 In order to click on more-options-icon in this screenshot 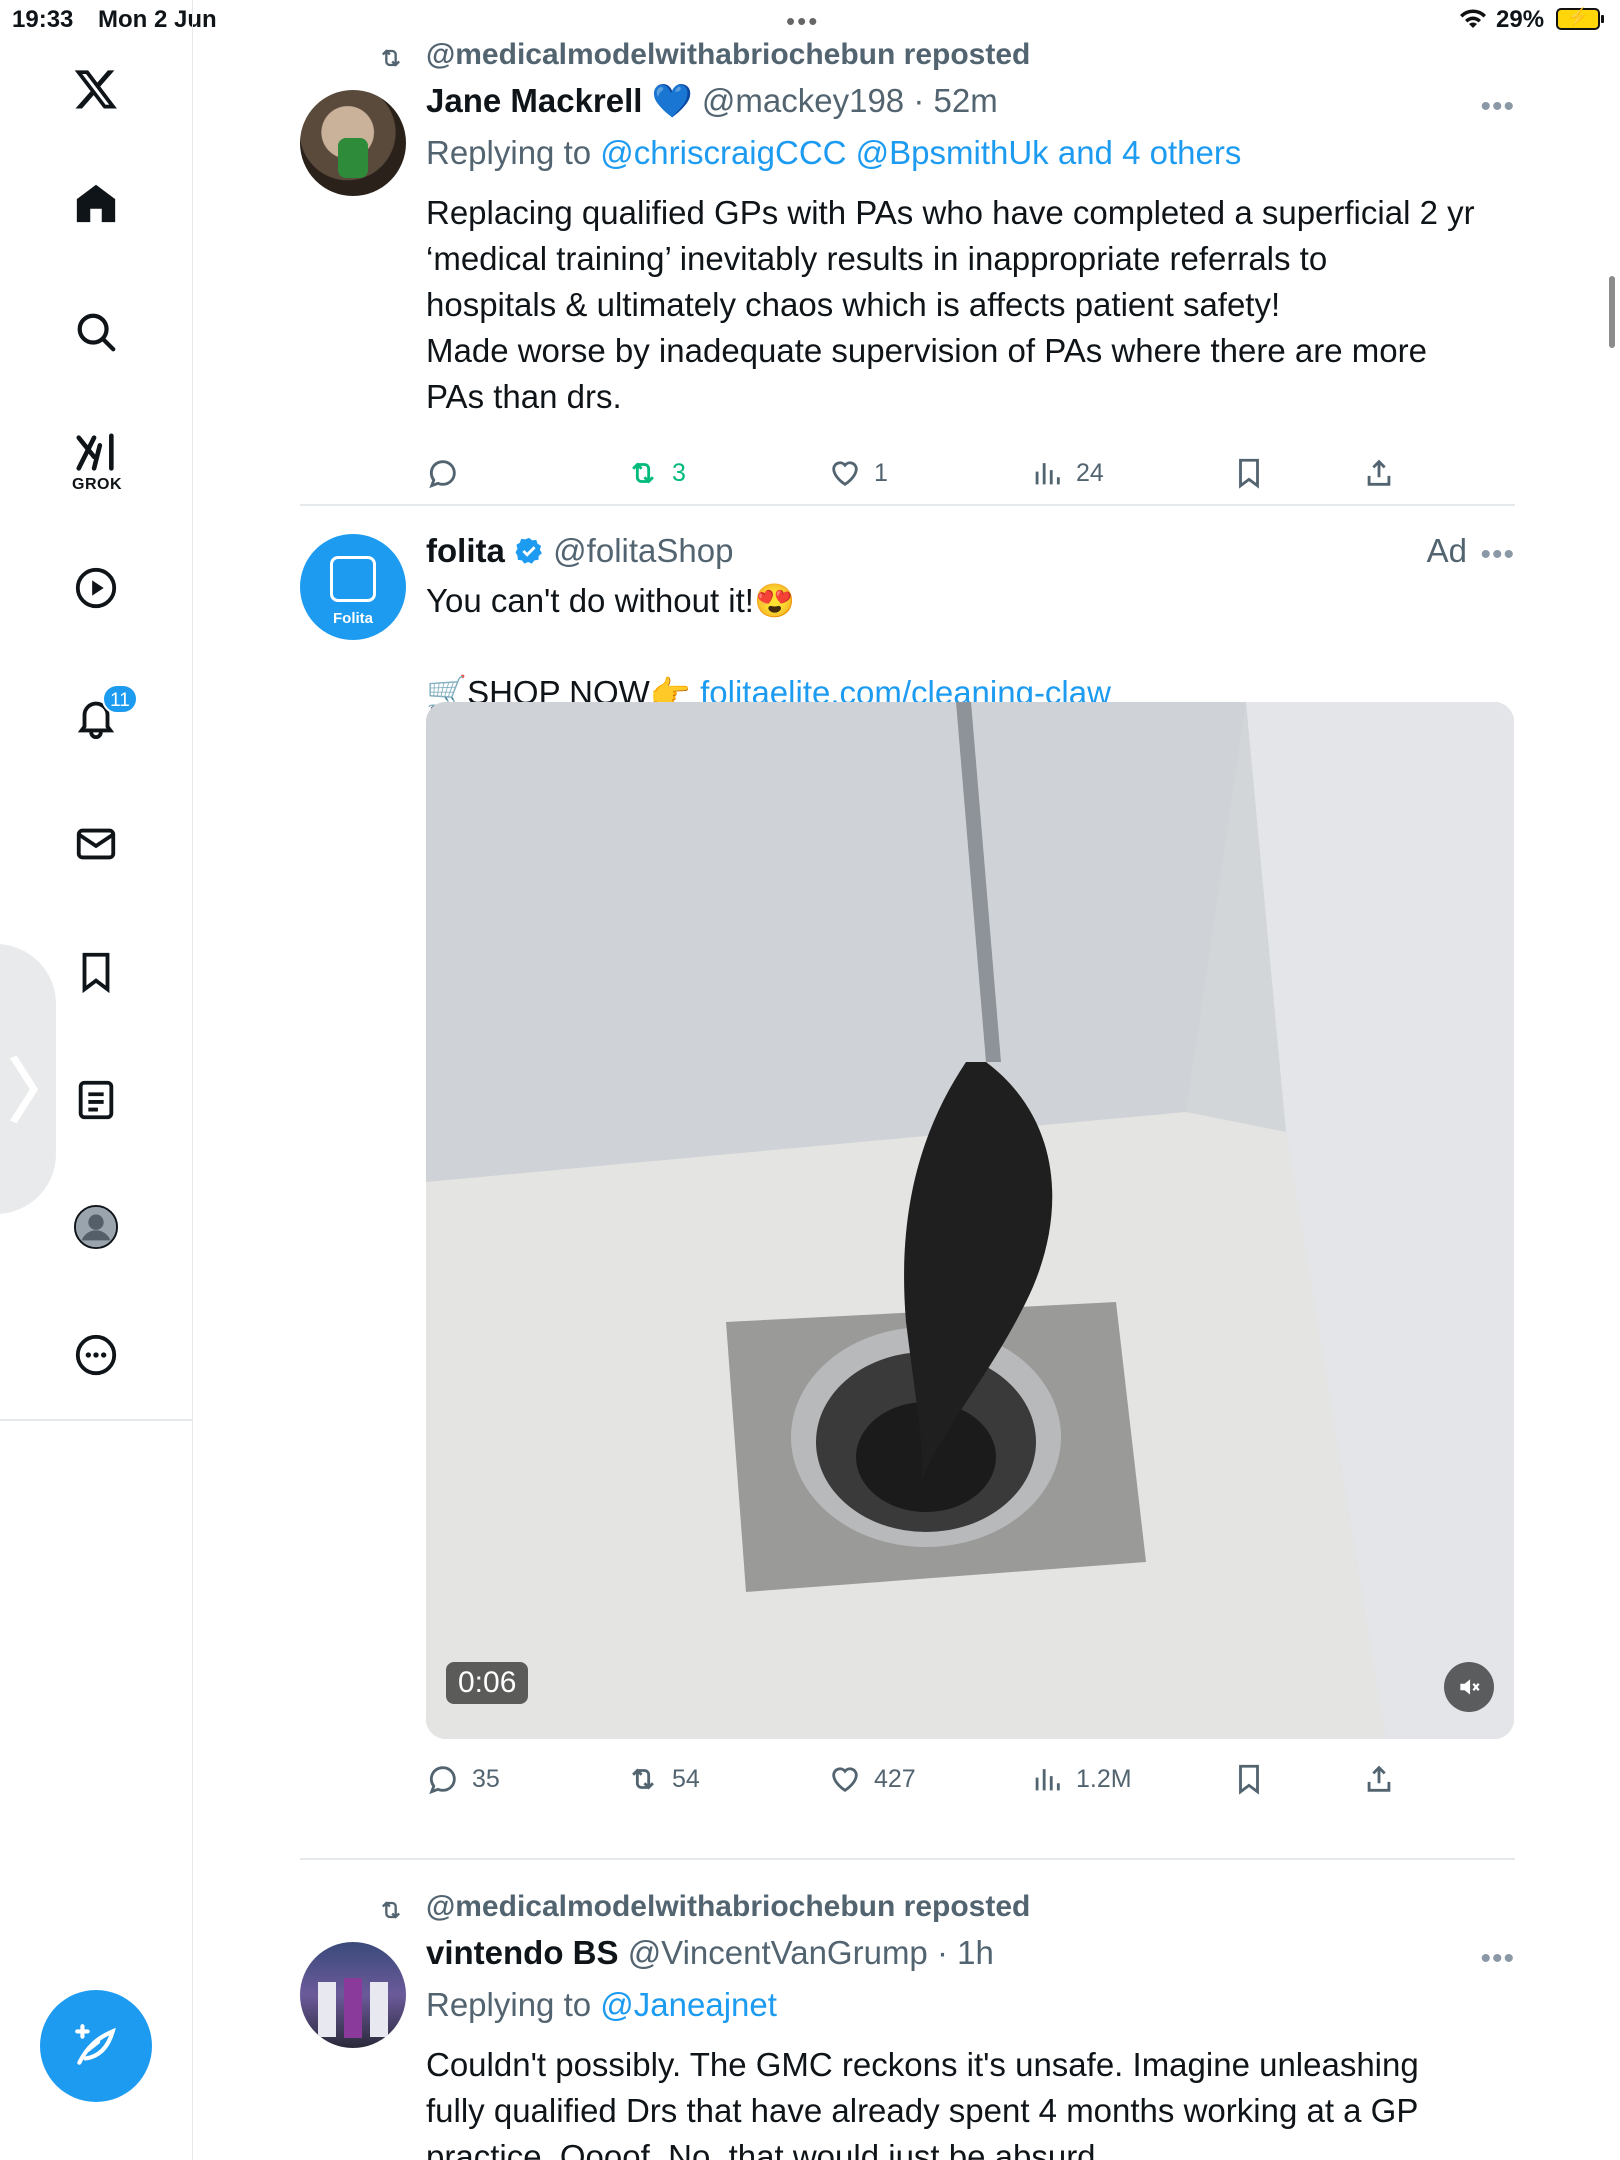, I will do `click(96, 1355)`.